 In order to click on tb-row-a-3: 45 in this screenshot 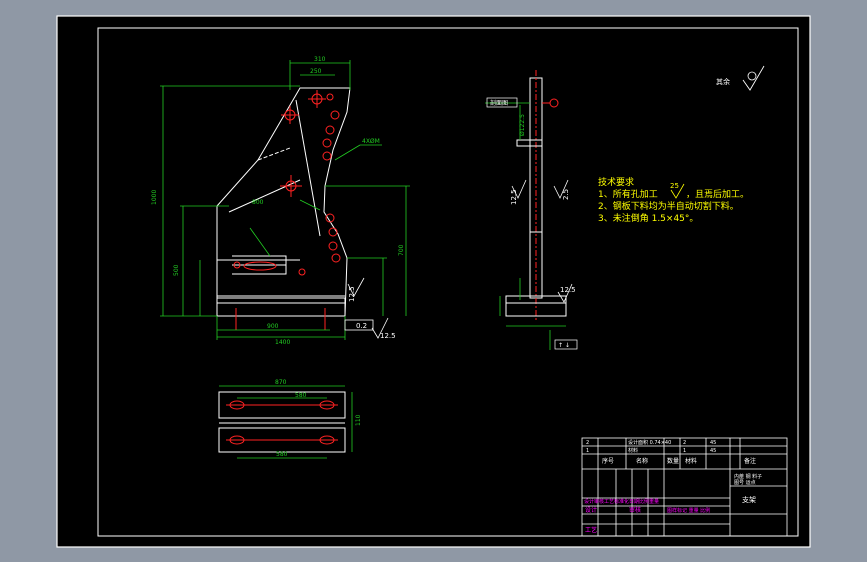, I will do `click(713, 443)`.